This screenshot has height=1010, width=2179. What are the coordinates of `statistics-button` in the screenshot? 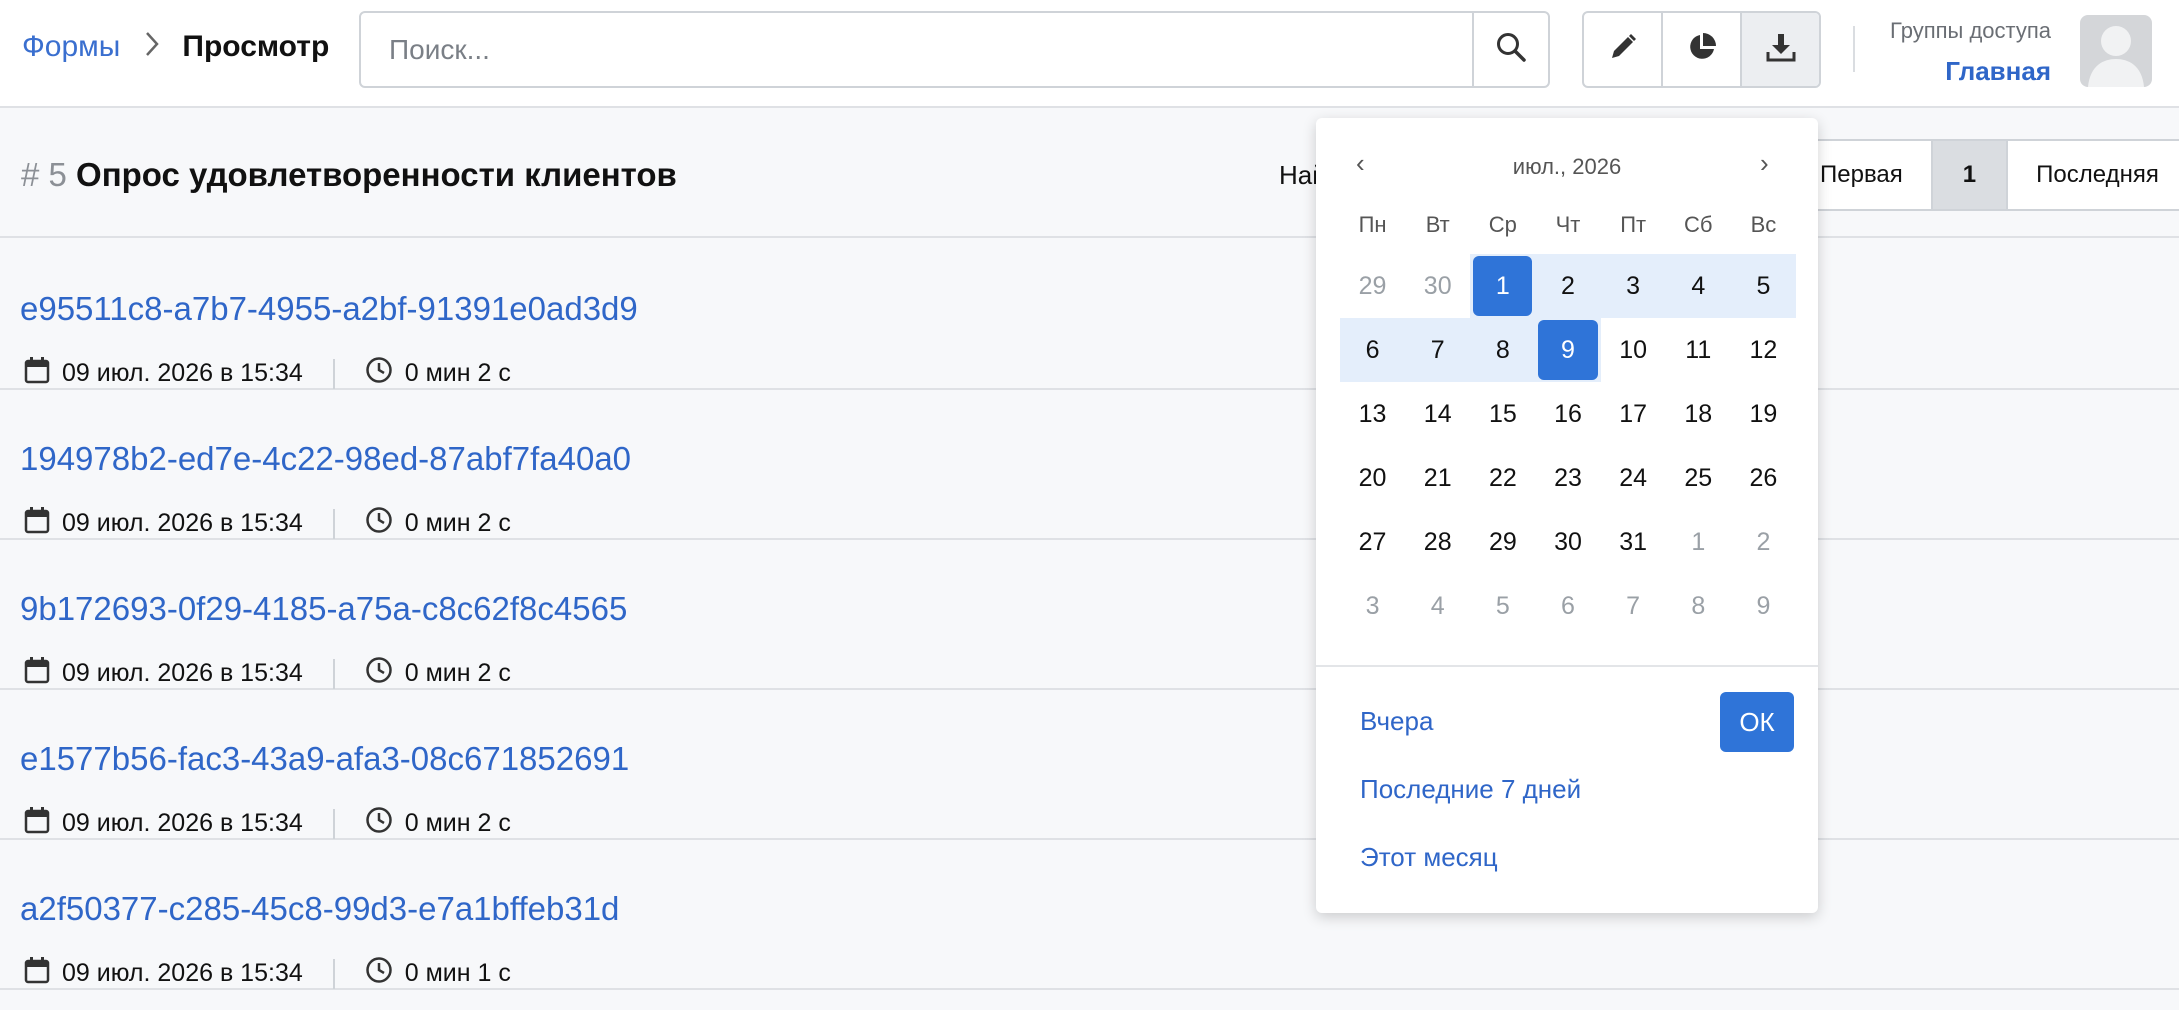 It's located at (1700, 49).